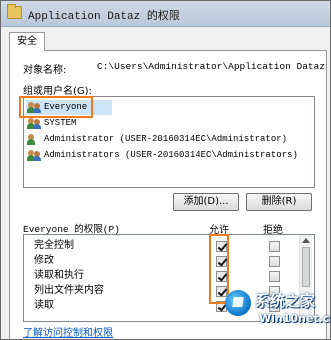 This screenshot has width=331, height=340. I want to click on list-item-system: SYSTEM, so click(51, 123).